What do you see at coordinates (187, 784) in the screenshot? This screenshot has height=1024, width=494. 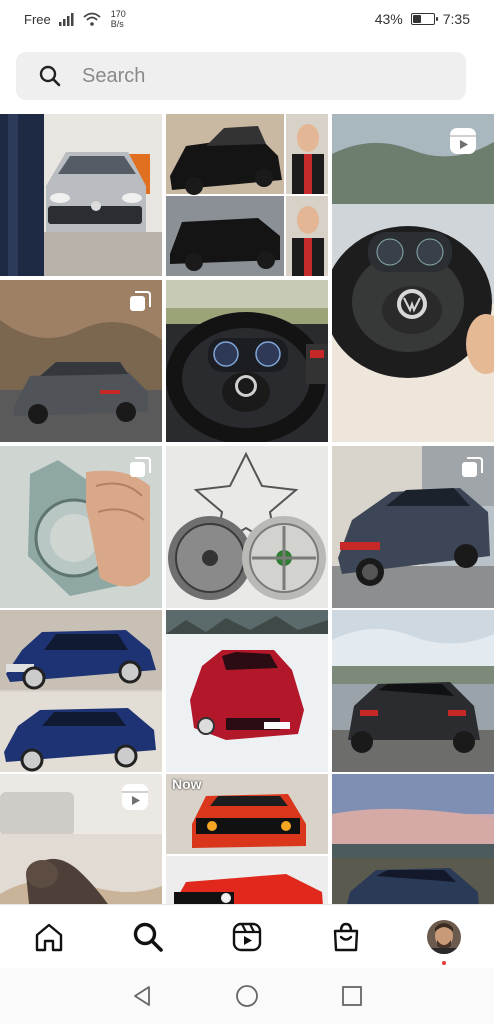 I see `now-overlay-text: Now` at bounding box center [187, 784].